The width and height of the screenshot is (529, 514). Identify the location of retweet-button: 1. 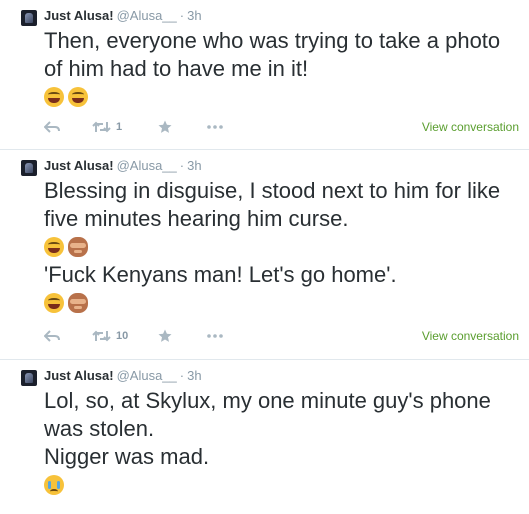
(107, 127).